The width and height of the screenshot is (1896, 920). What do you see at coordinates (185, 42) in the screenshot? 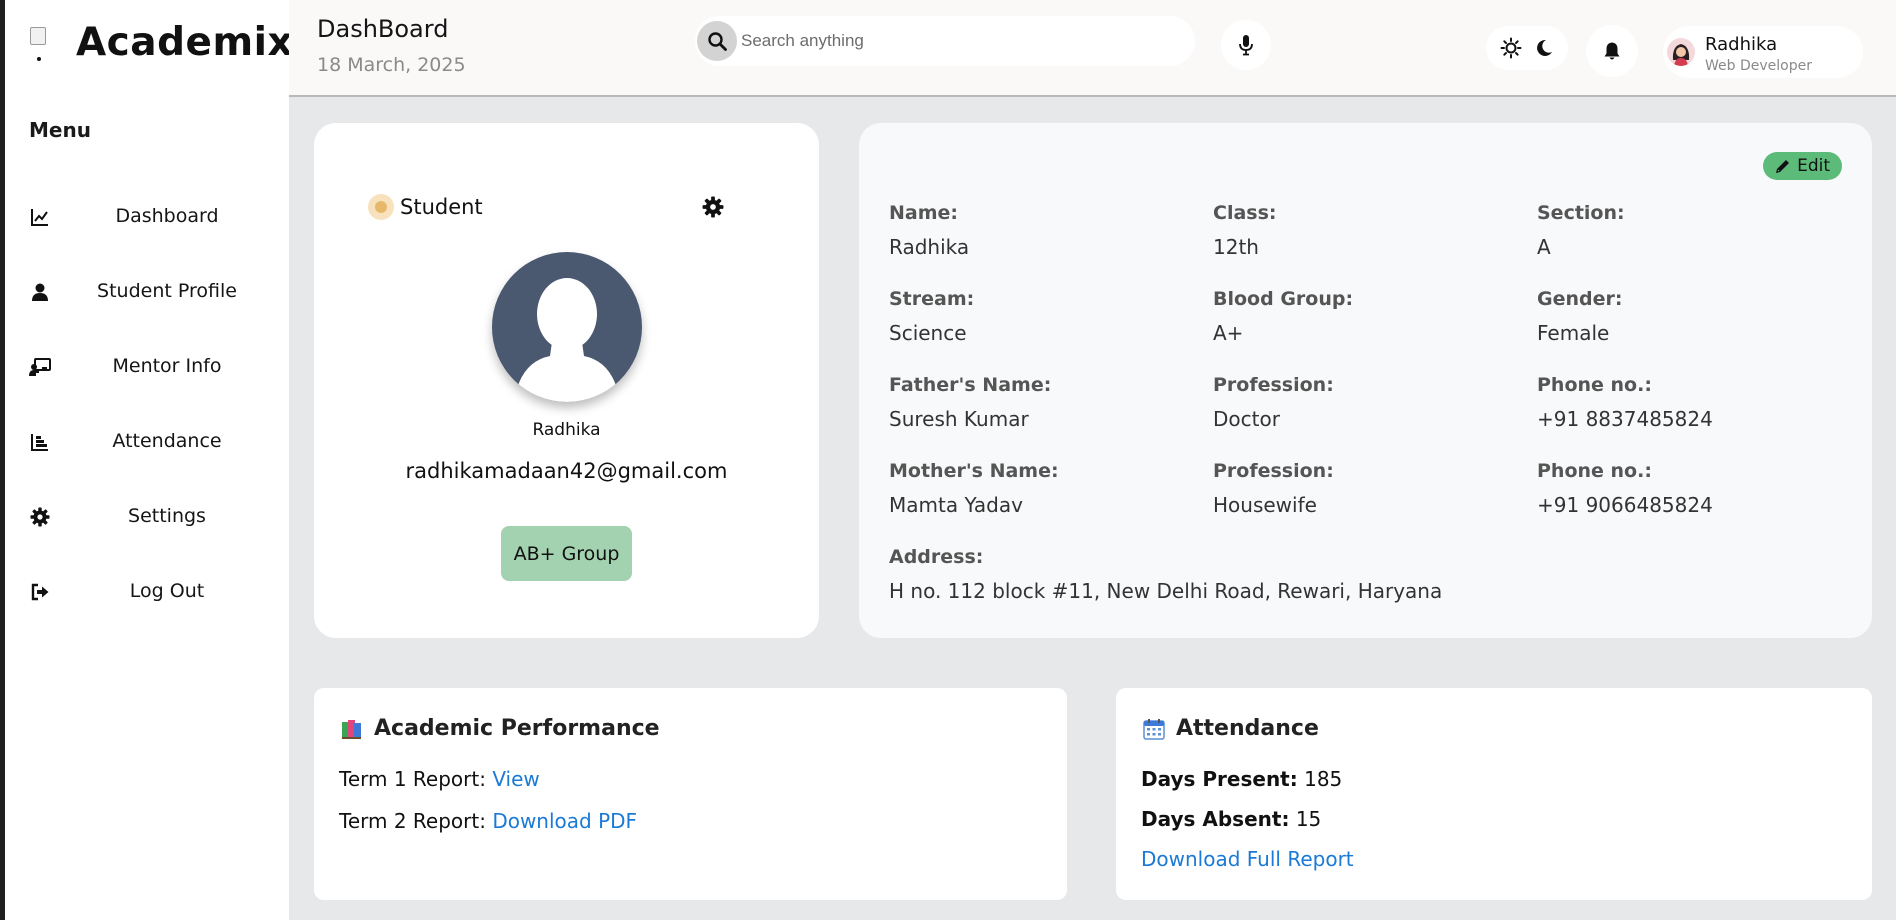
I see `brand-name: Academix` at bounding box center [185, 42].